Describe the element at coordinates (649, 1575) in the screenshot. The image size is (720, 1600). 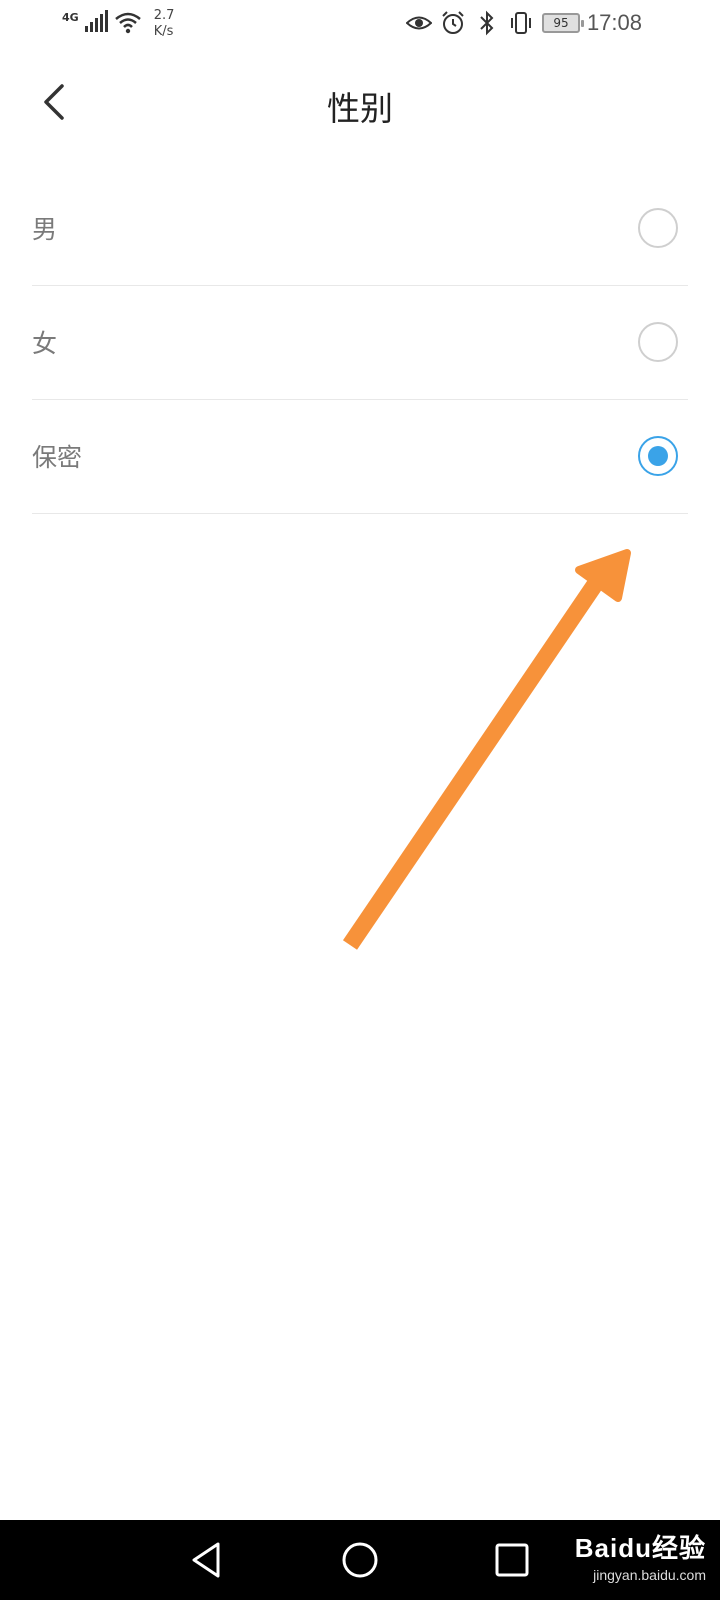
I see `watermark-url: jingyan.baidu.com` at that location.